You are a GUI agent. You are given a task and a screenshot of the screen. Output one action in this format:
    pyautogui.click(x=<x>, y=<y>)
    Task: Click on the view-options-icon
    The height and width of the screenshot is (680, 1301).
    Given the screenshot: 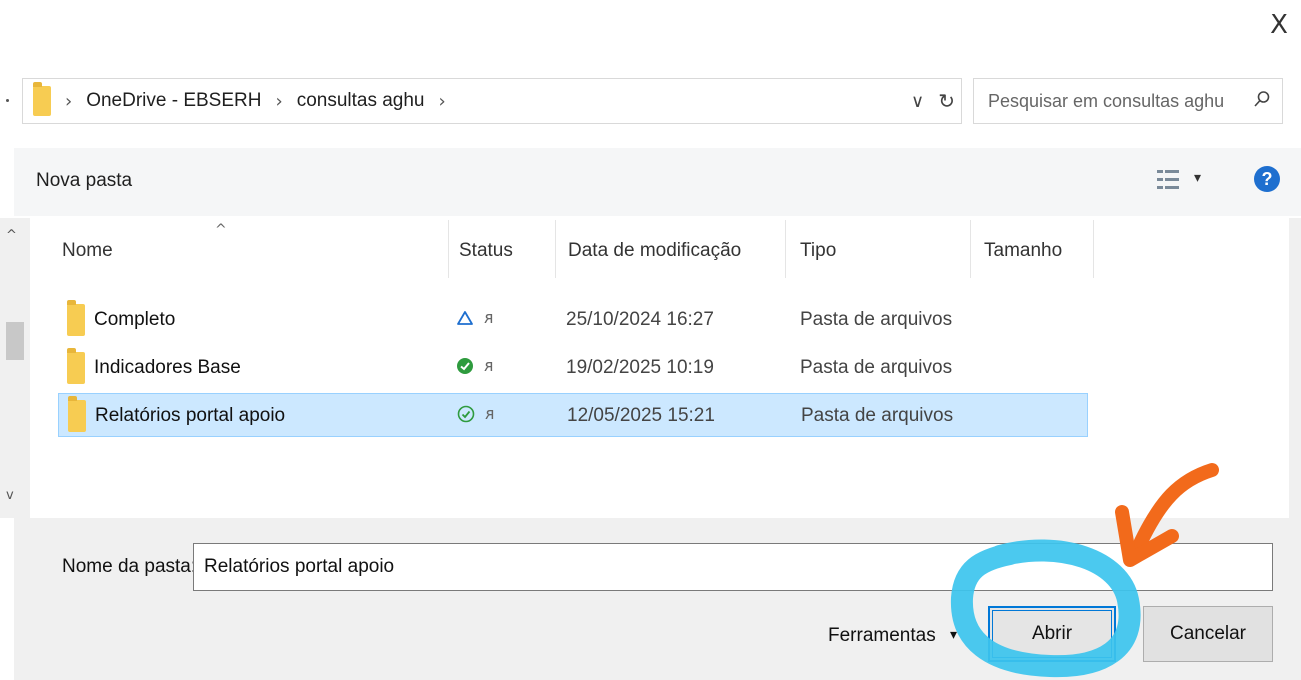 What is the action you would take?
    pyautogui.click(x=1168, y=179)
    